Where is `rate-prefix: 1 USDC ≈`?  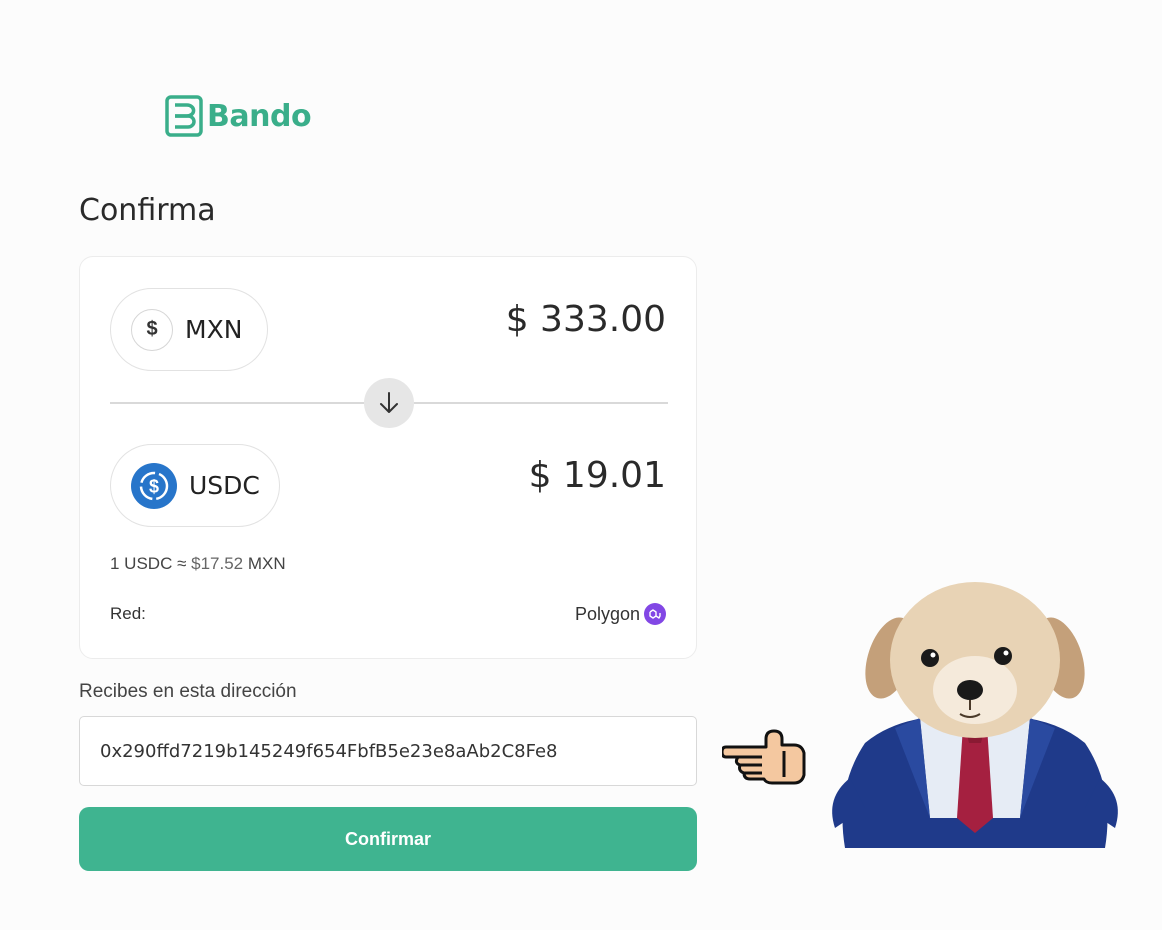
rate-prefix: 1 USDC ≈ is located at coordinates (148, 563).